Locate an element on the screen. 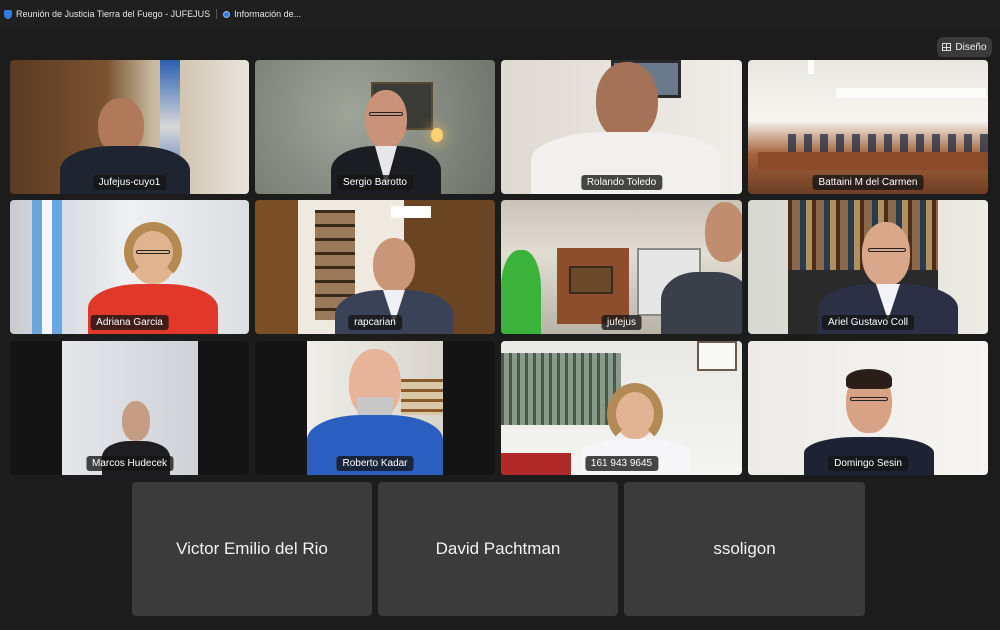 Image resolution: width=1000 pixels, height=630 pixels. layout-button: Diseño is located at coordinates (964, 47).